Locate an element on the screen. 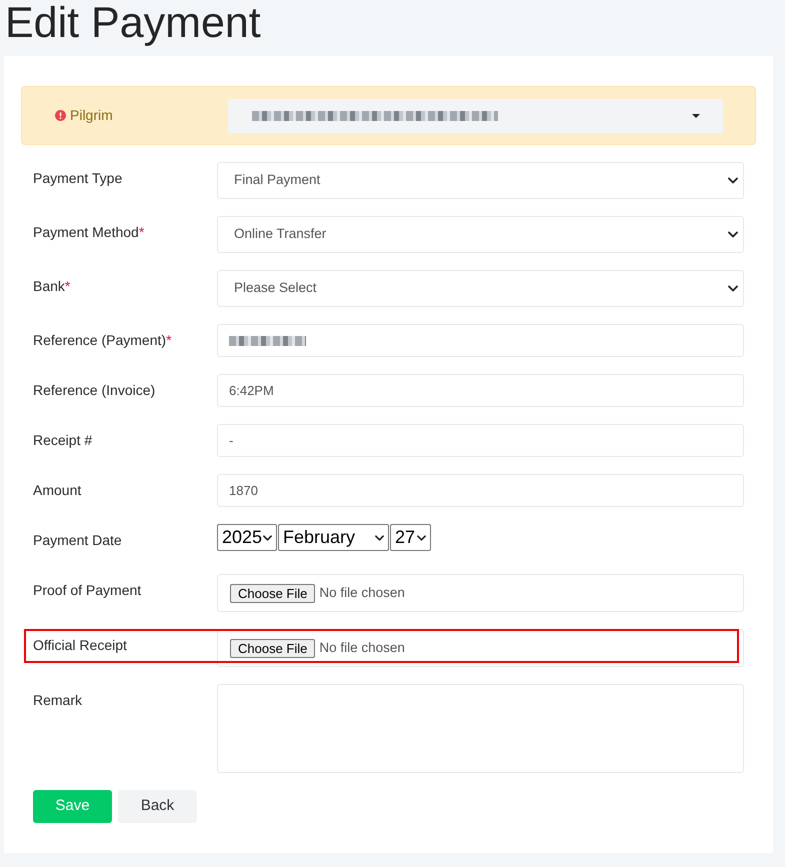 The image size is (785, 867). text-field: - is located at coordinates (480, 440).